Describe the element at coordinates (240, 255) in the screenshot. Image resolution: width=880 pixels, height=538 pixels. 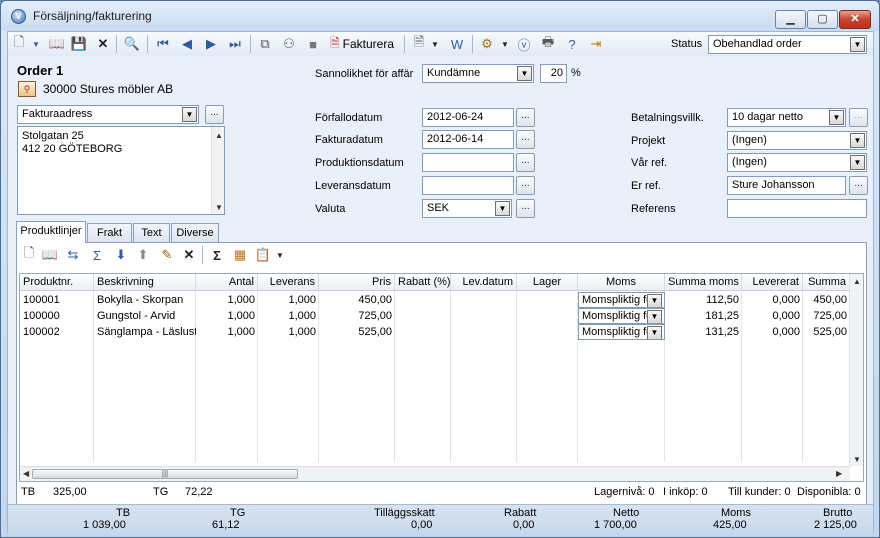
I see `stock-icon: ▦` at that location.